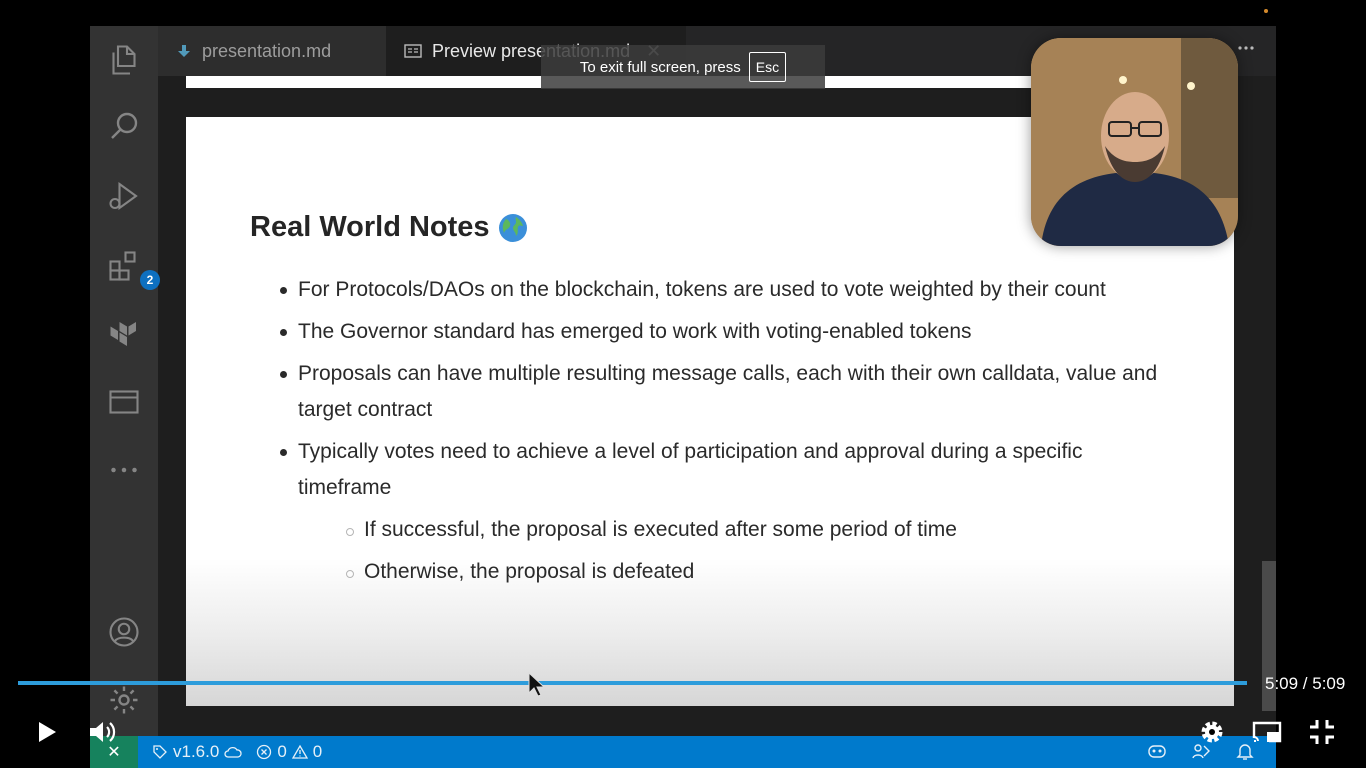  Describe the element at coordinates (282, 751) in the screenshot. I see `error-count: 0` at that location.